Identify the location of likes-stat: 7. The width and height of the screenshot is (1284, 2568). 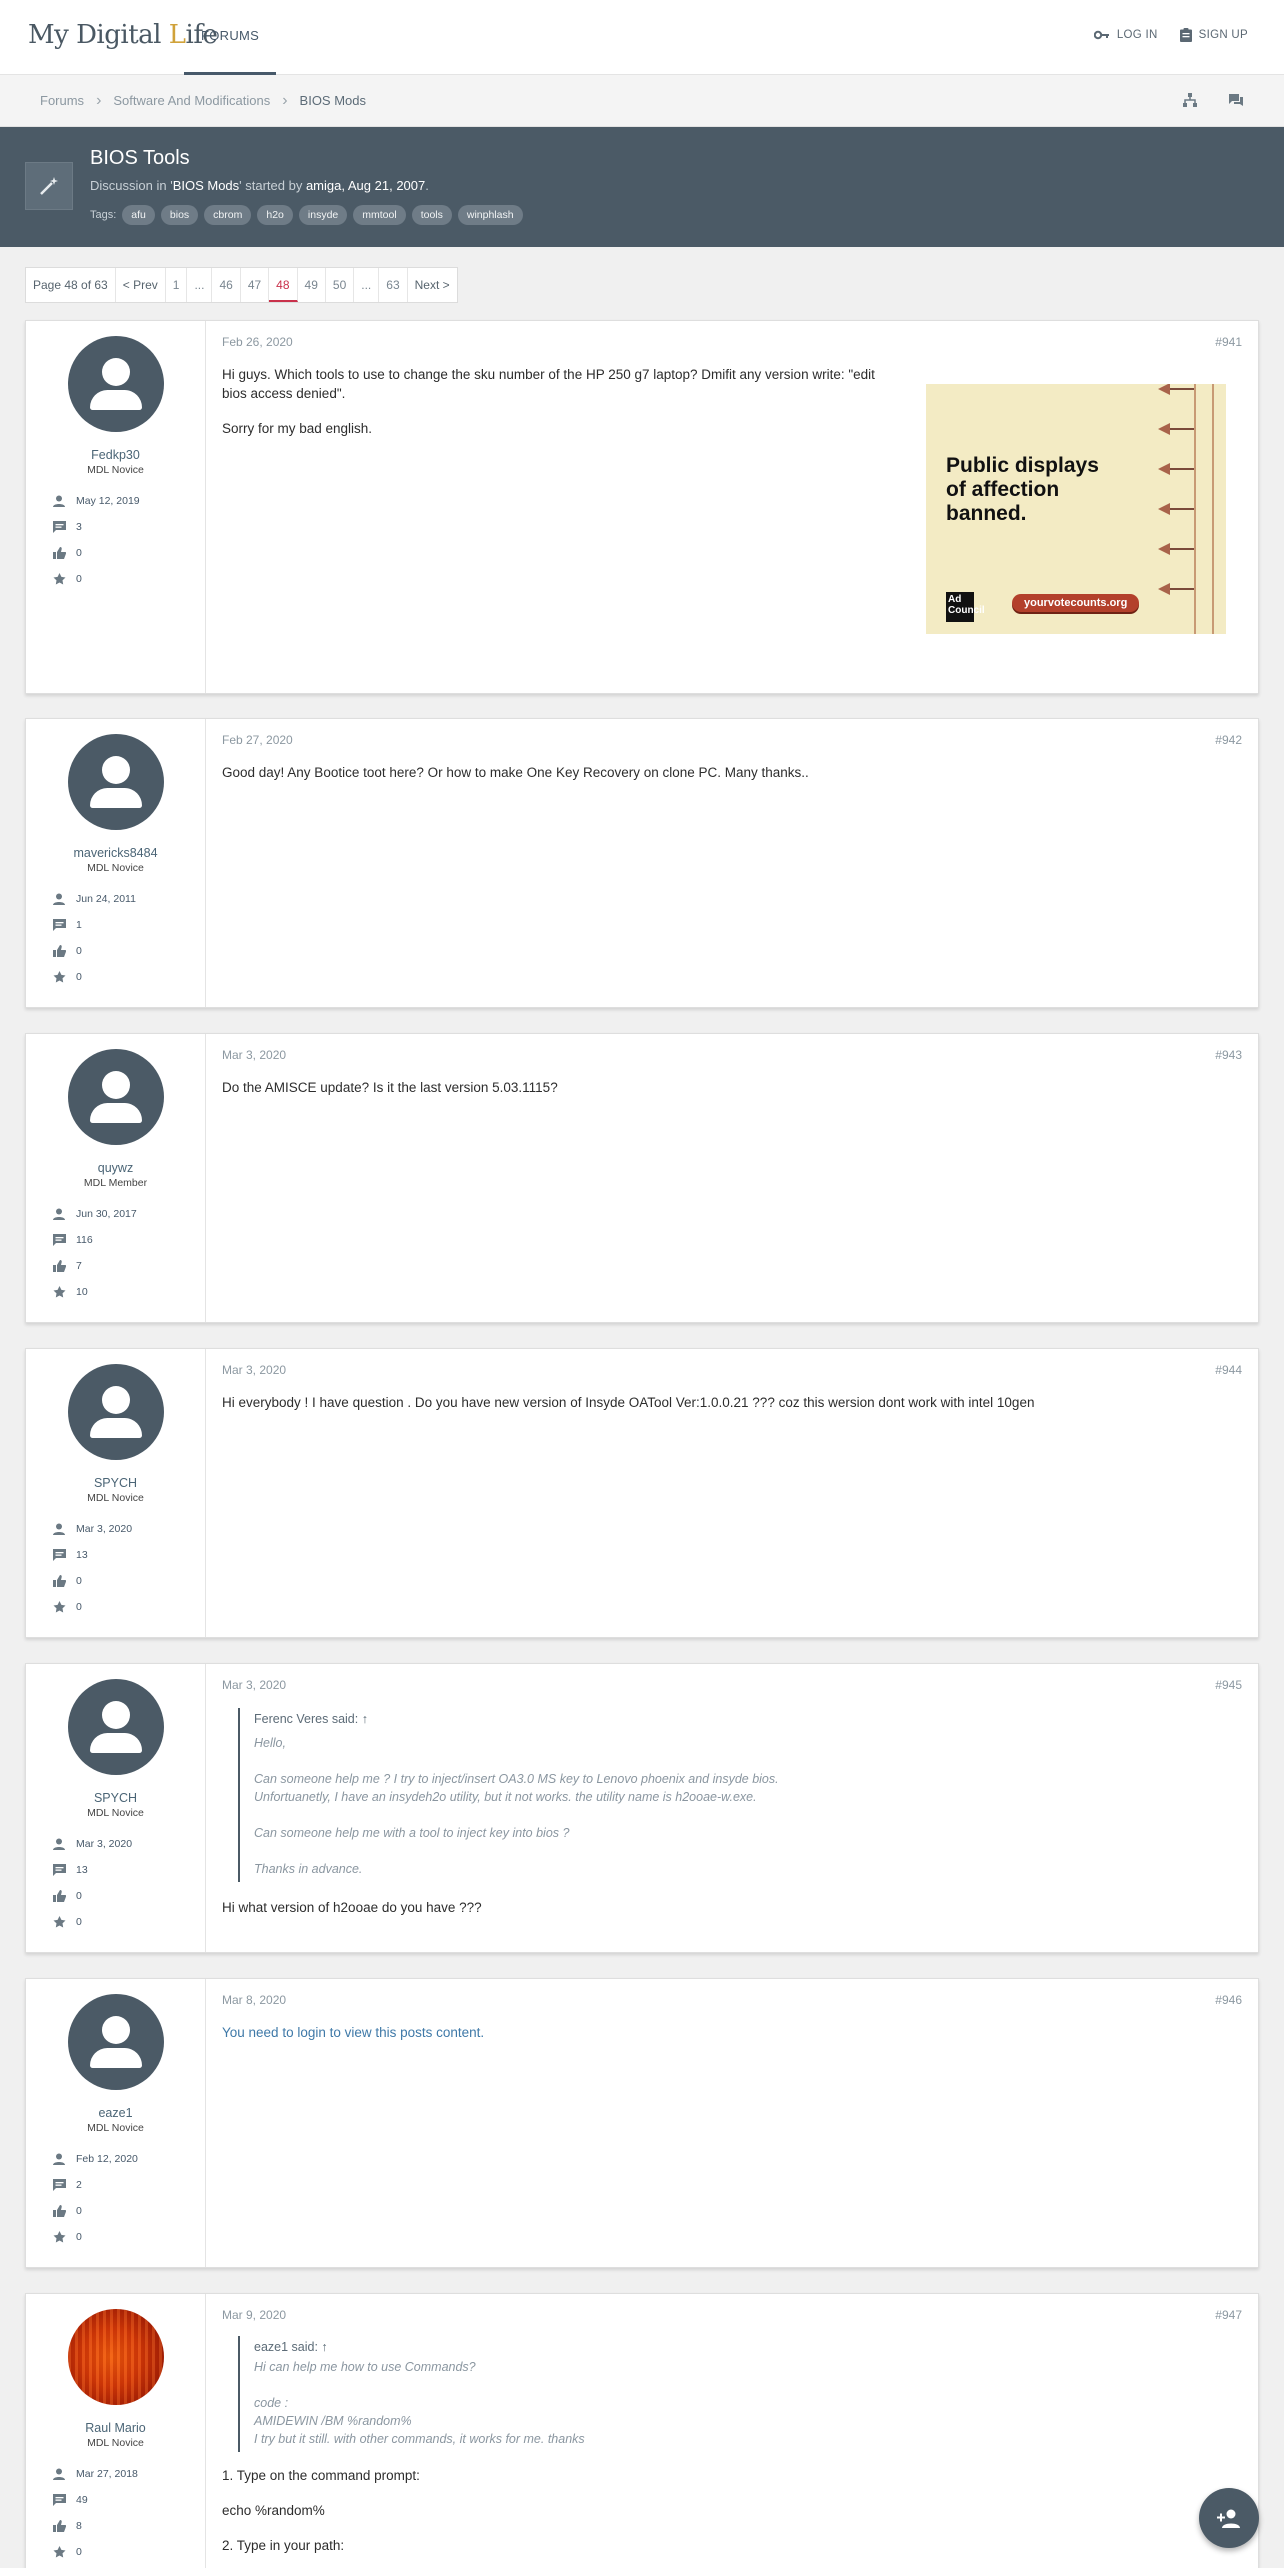
(128, 1266).